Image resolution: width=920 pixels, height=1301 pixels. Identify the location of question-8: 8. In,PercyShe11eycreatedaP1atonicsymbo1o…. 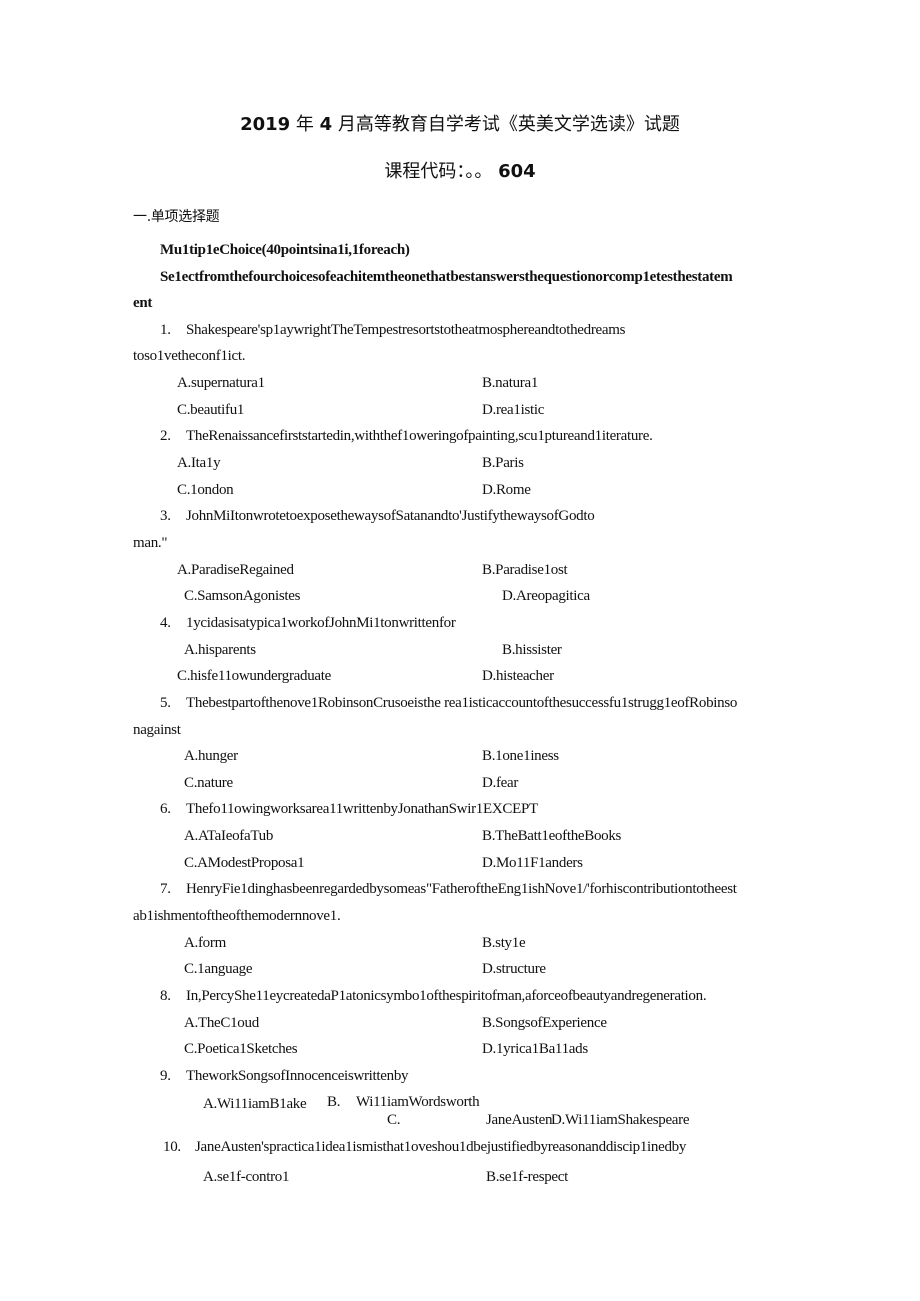
(433, 996).